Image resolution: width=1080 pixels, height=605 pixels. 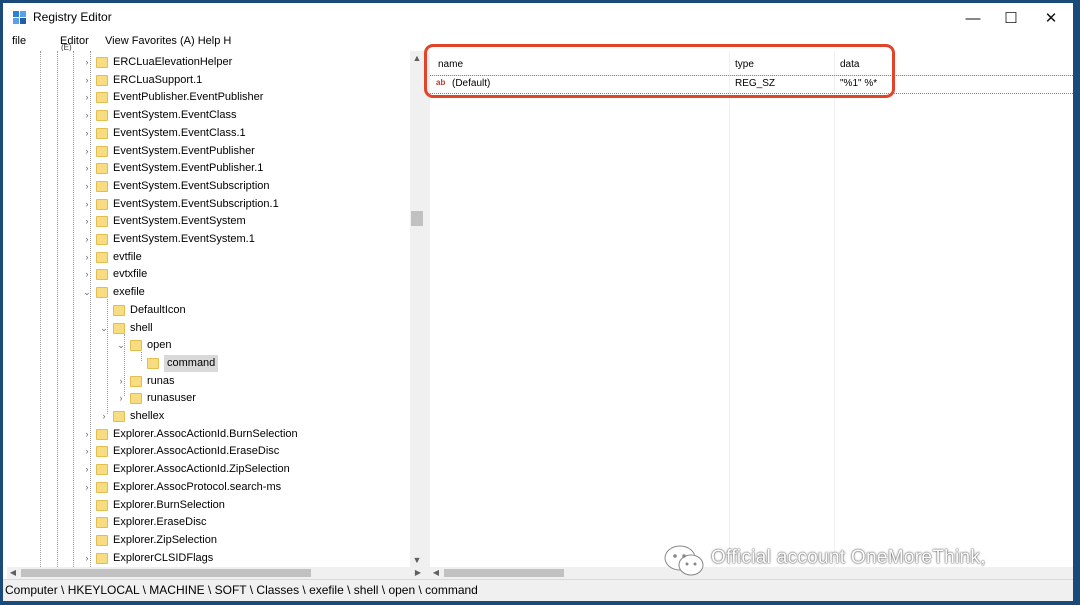 I want to click on tree-item-label: ERCLuaElevationHelper, so click(x=173, y=62).